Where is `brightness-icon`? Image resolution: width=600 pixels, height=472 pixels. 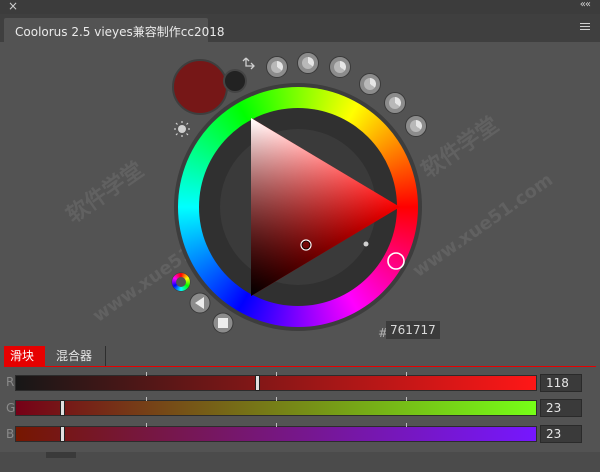 brightness-icon is located at coordinates (182, 129).